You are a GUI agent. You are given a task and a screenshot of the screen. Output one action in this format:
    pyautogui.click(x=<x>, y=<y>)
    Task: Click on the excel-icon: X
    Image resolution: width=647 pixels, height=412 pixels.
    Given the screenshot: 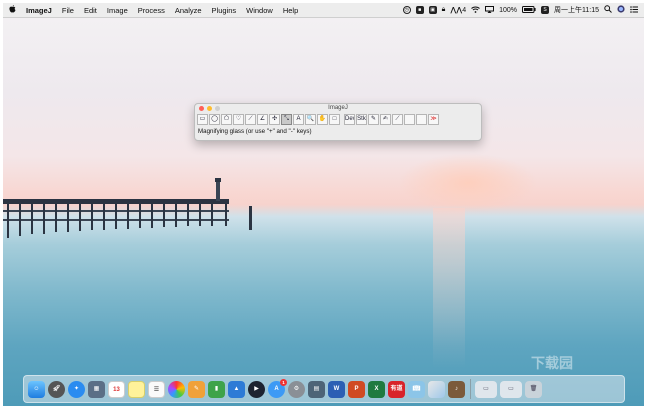 What is the action you would take?
    pyautogui.click(x=376, y=389)
    